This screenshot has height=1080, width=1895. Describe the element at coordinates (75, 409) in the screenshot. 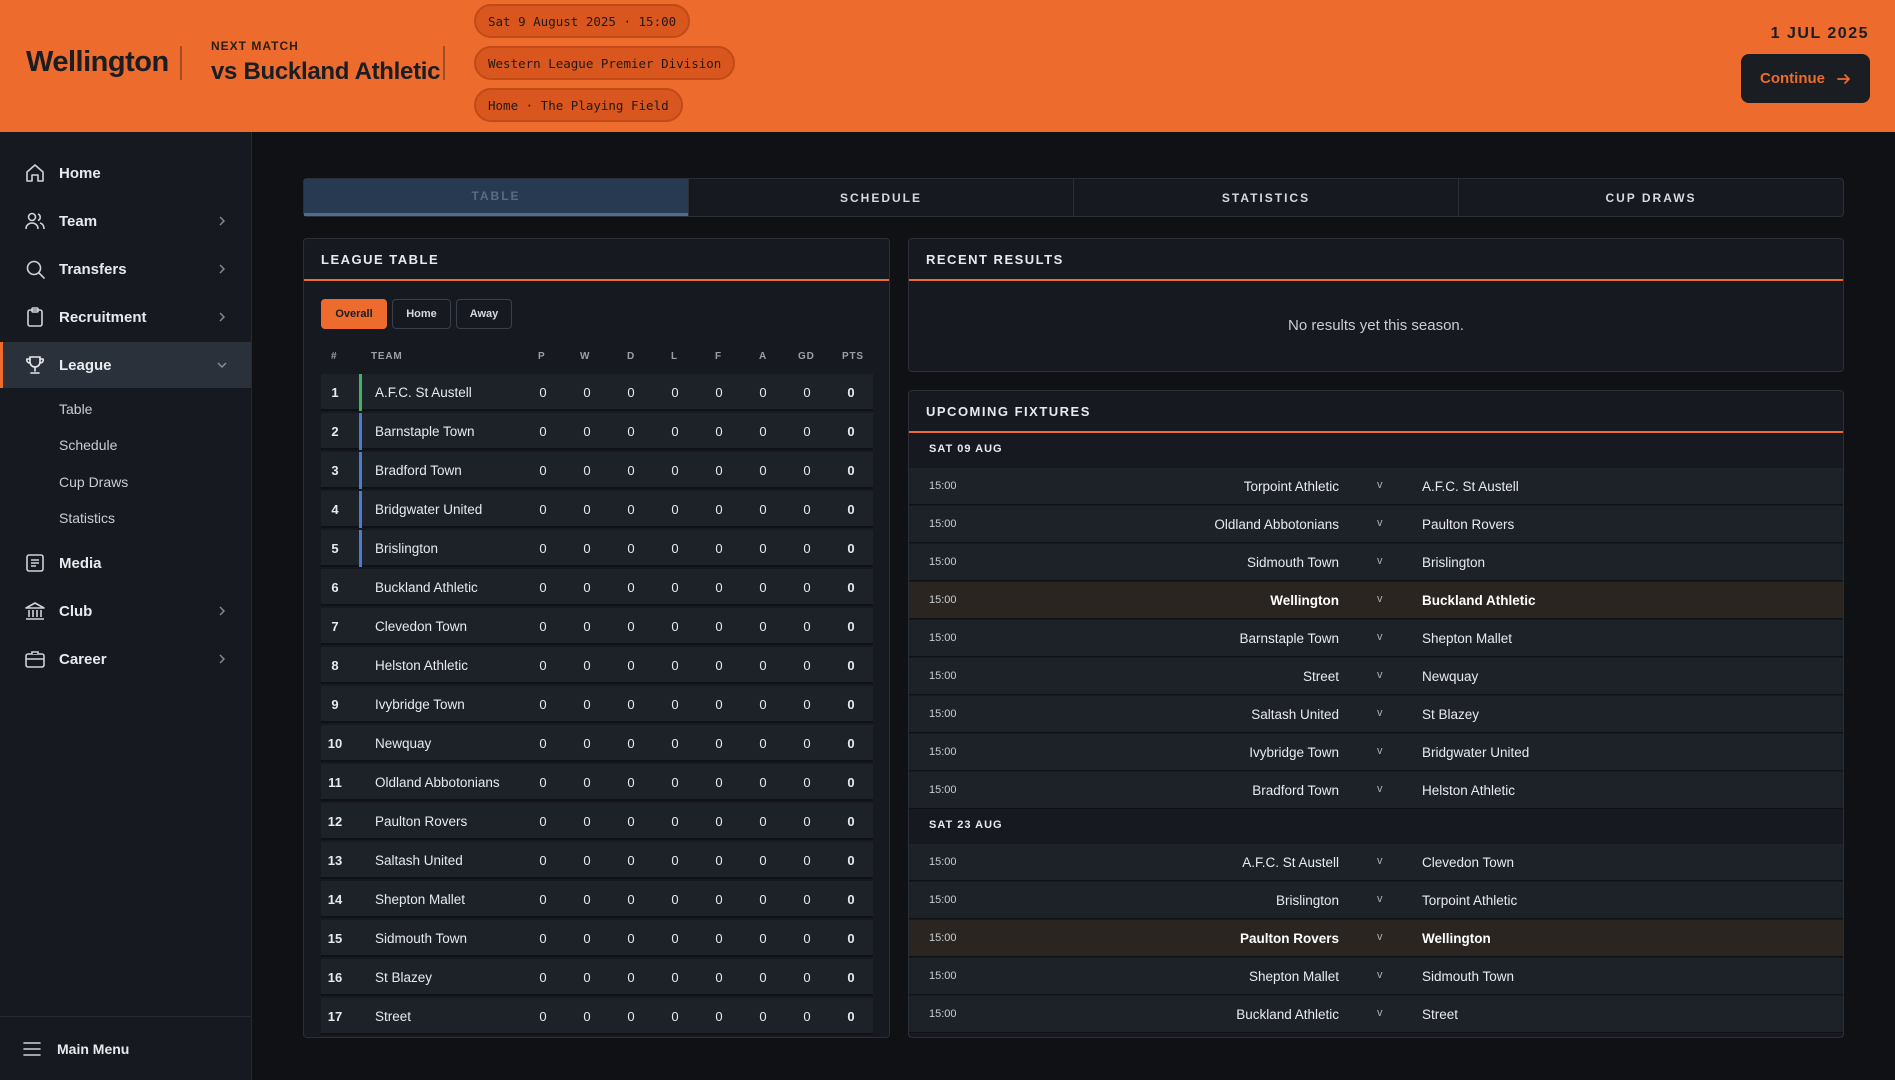

I see `sidebar-subitem-table: Table` at that location.